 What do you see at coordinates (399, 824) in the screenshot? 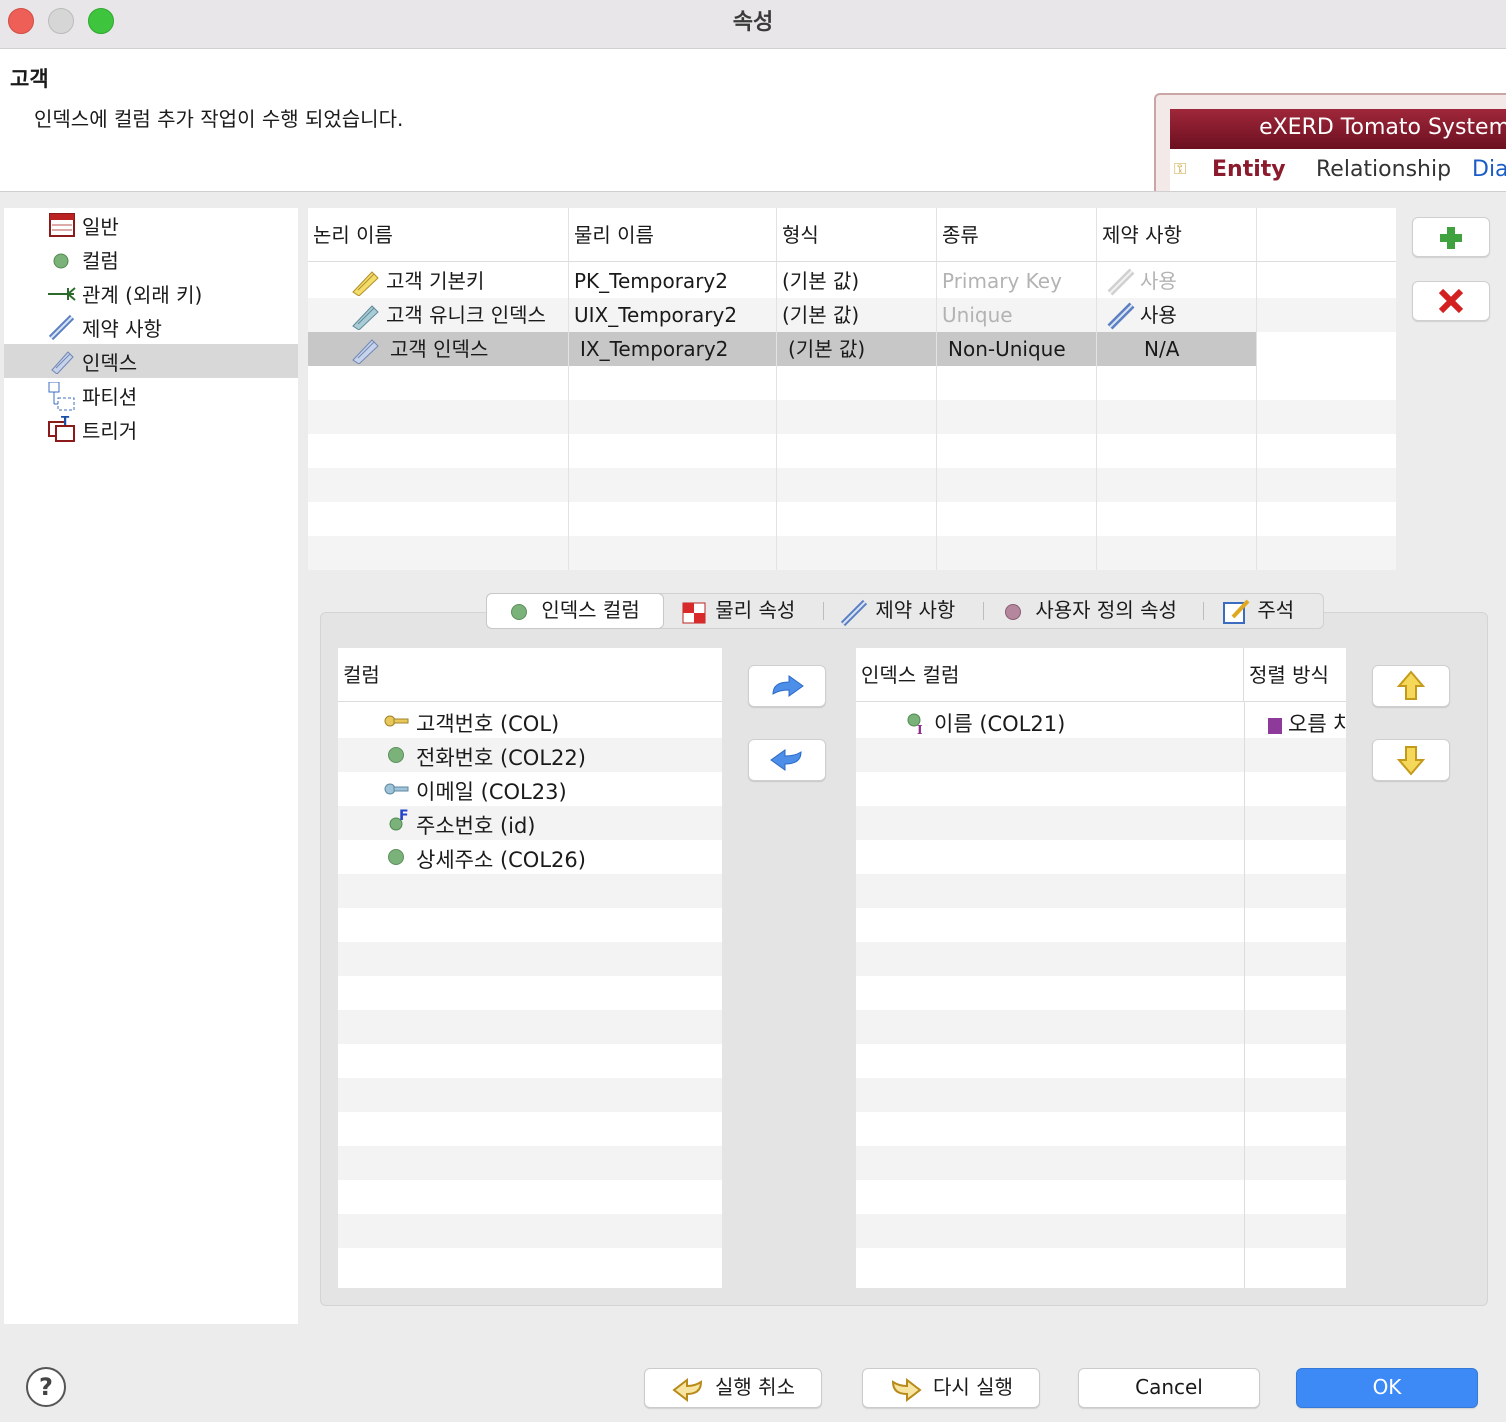
I see `foreign-key-icon: F` at bounding box center [399, 824].